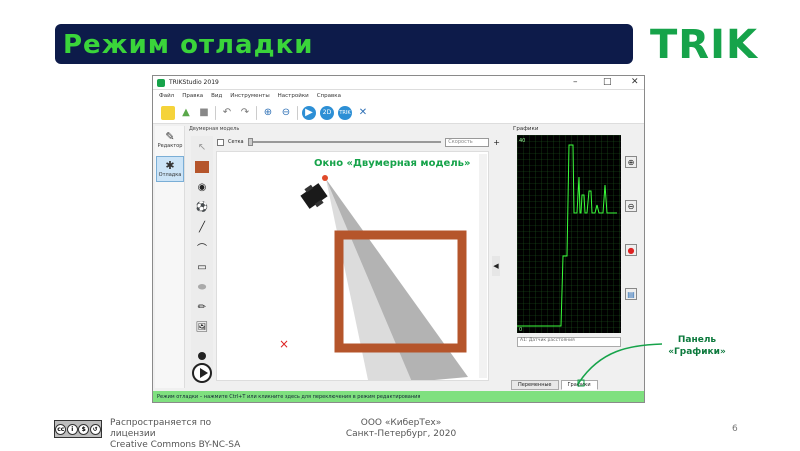 Image resolution: width=800 pixels, height=451 pixels. I want to click on ellipse-icon: ⬬, so click(202, 287).